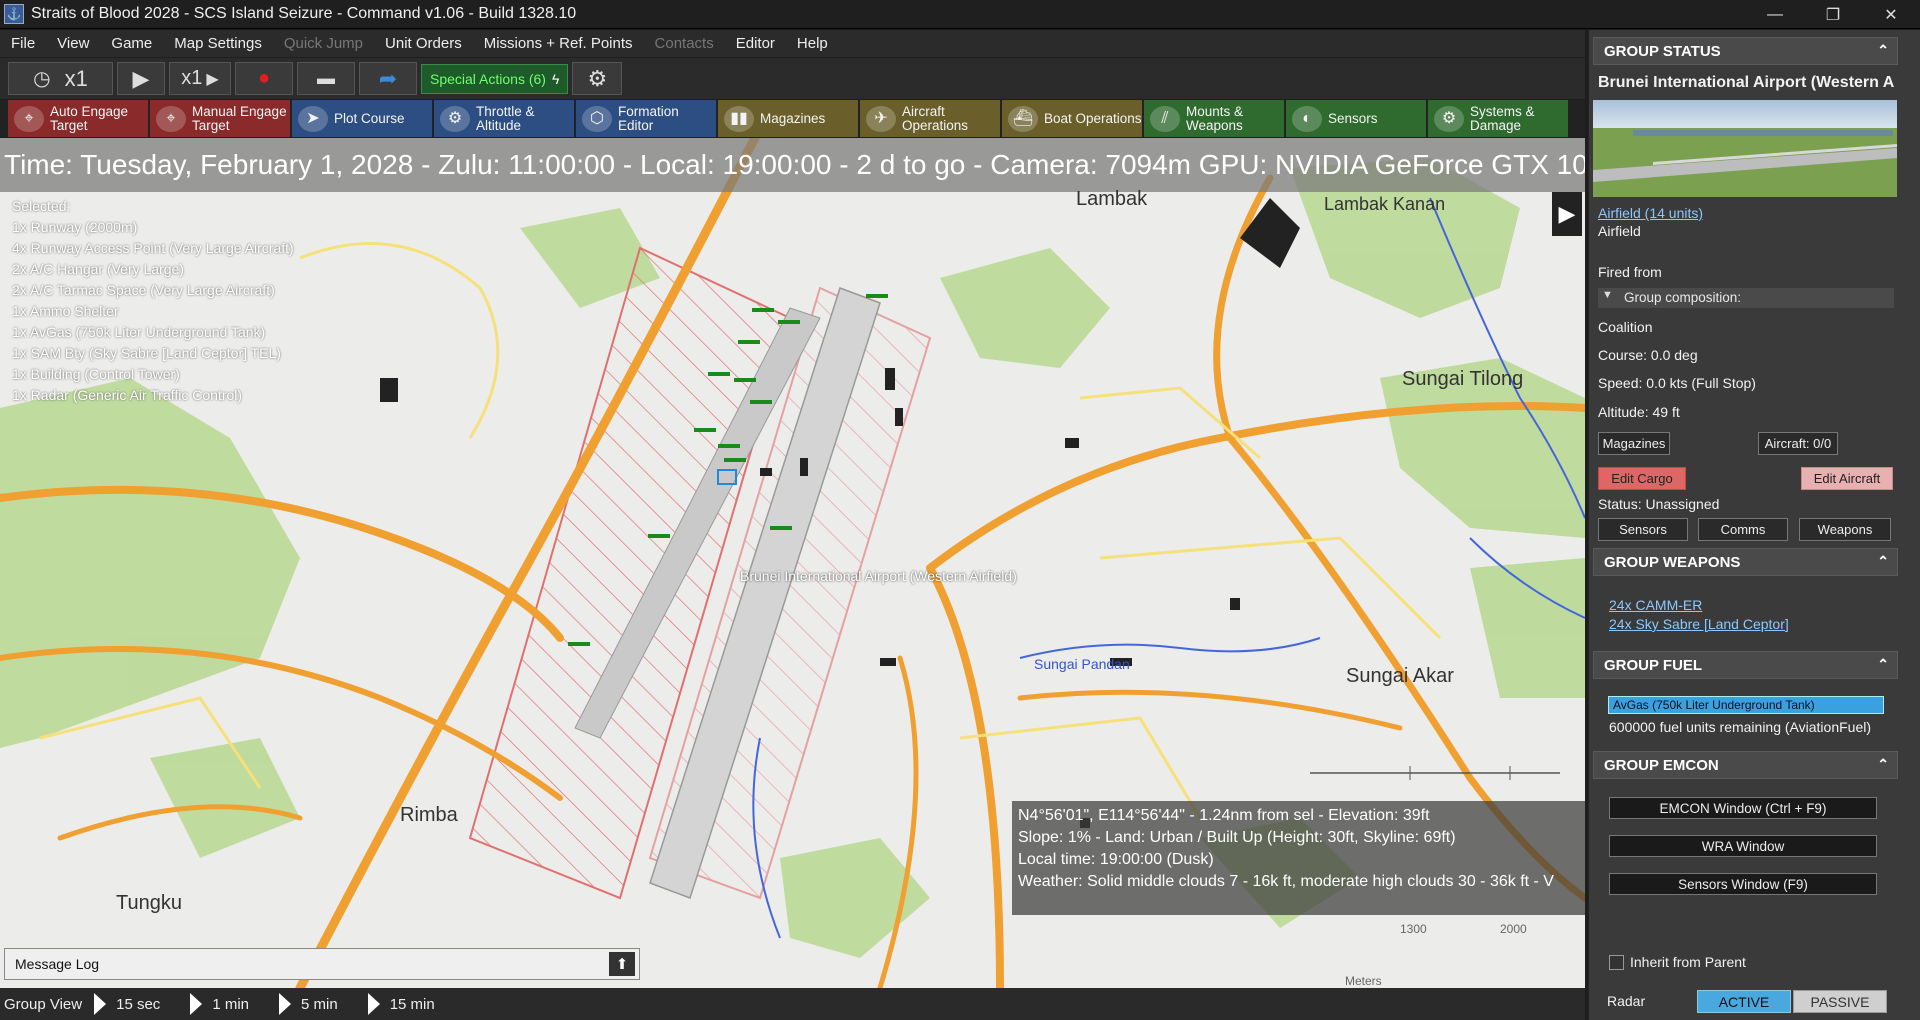 Image resolution: width=1920 pixels, height=1020 pixels. I want to click on manual-engage-target-button: ⌖ Manual Engage Target, so click(220, 118).